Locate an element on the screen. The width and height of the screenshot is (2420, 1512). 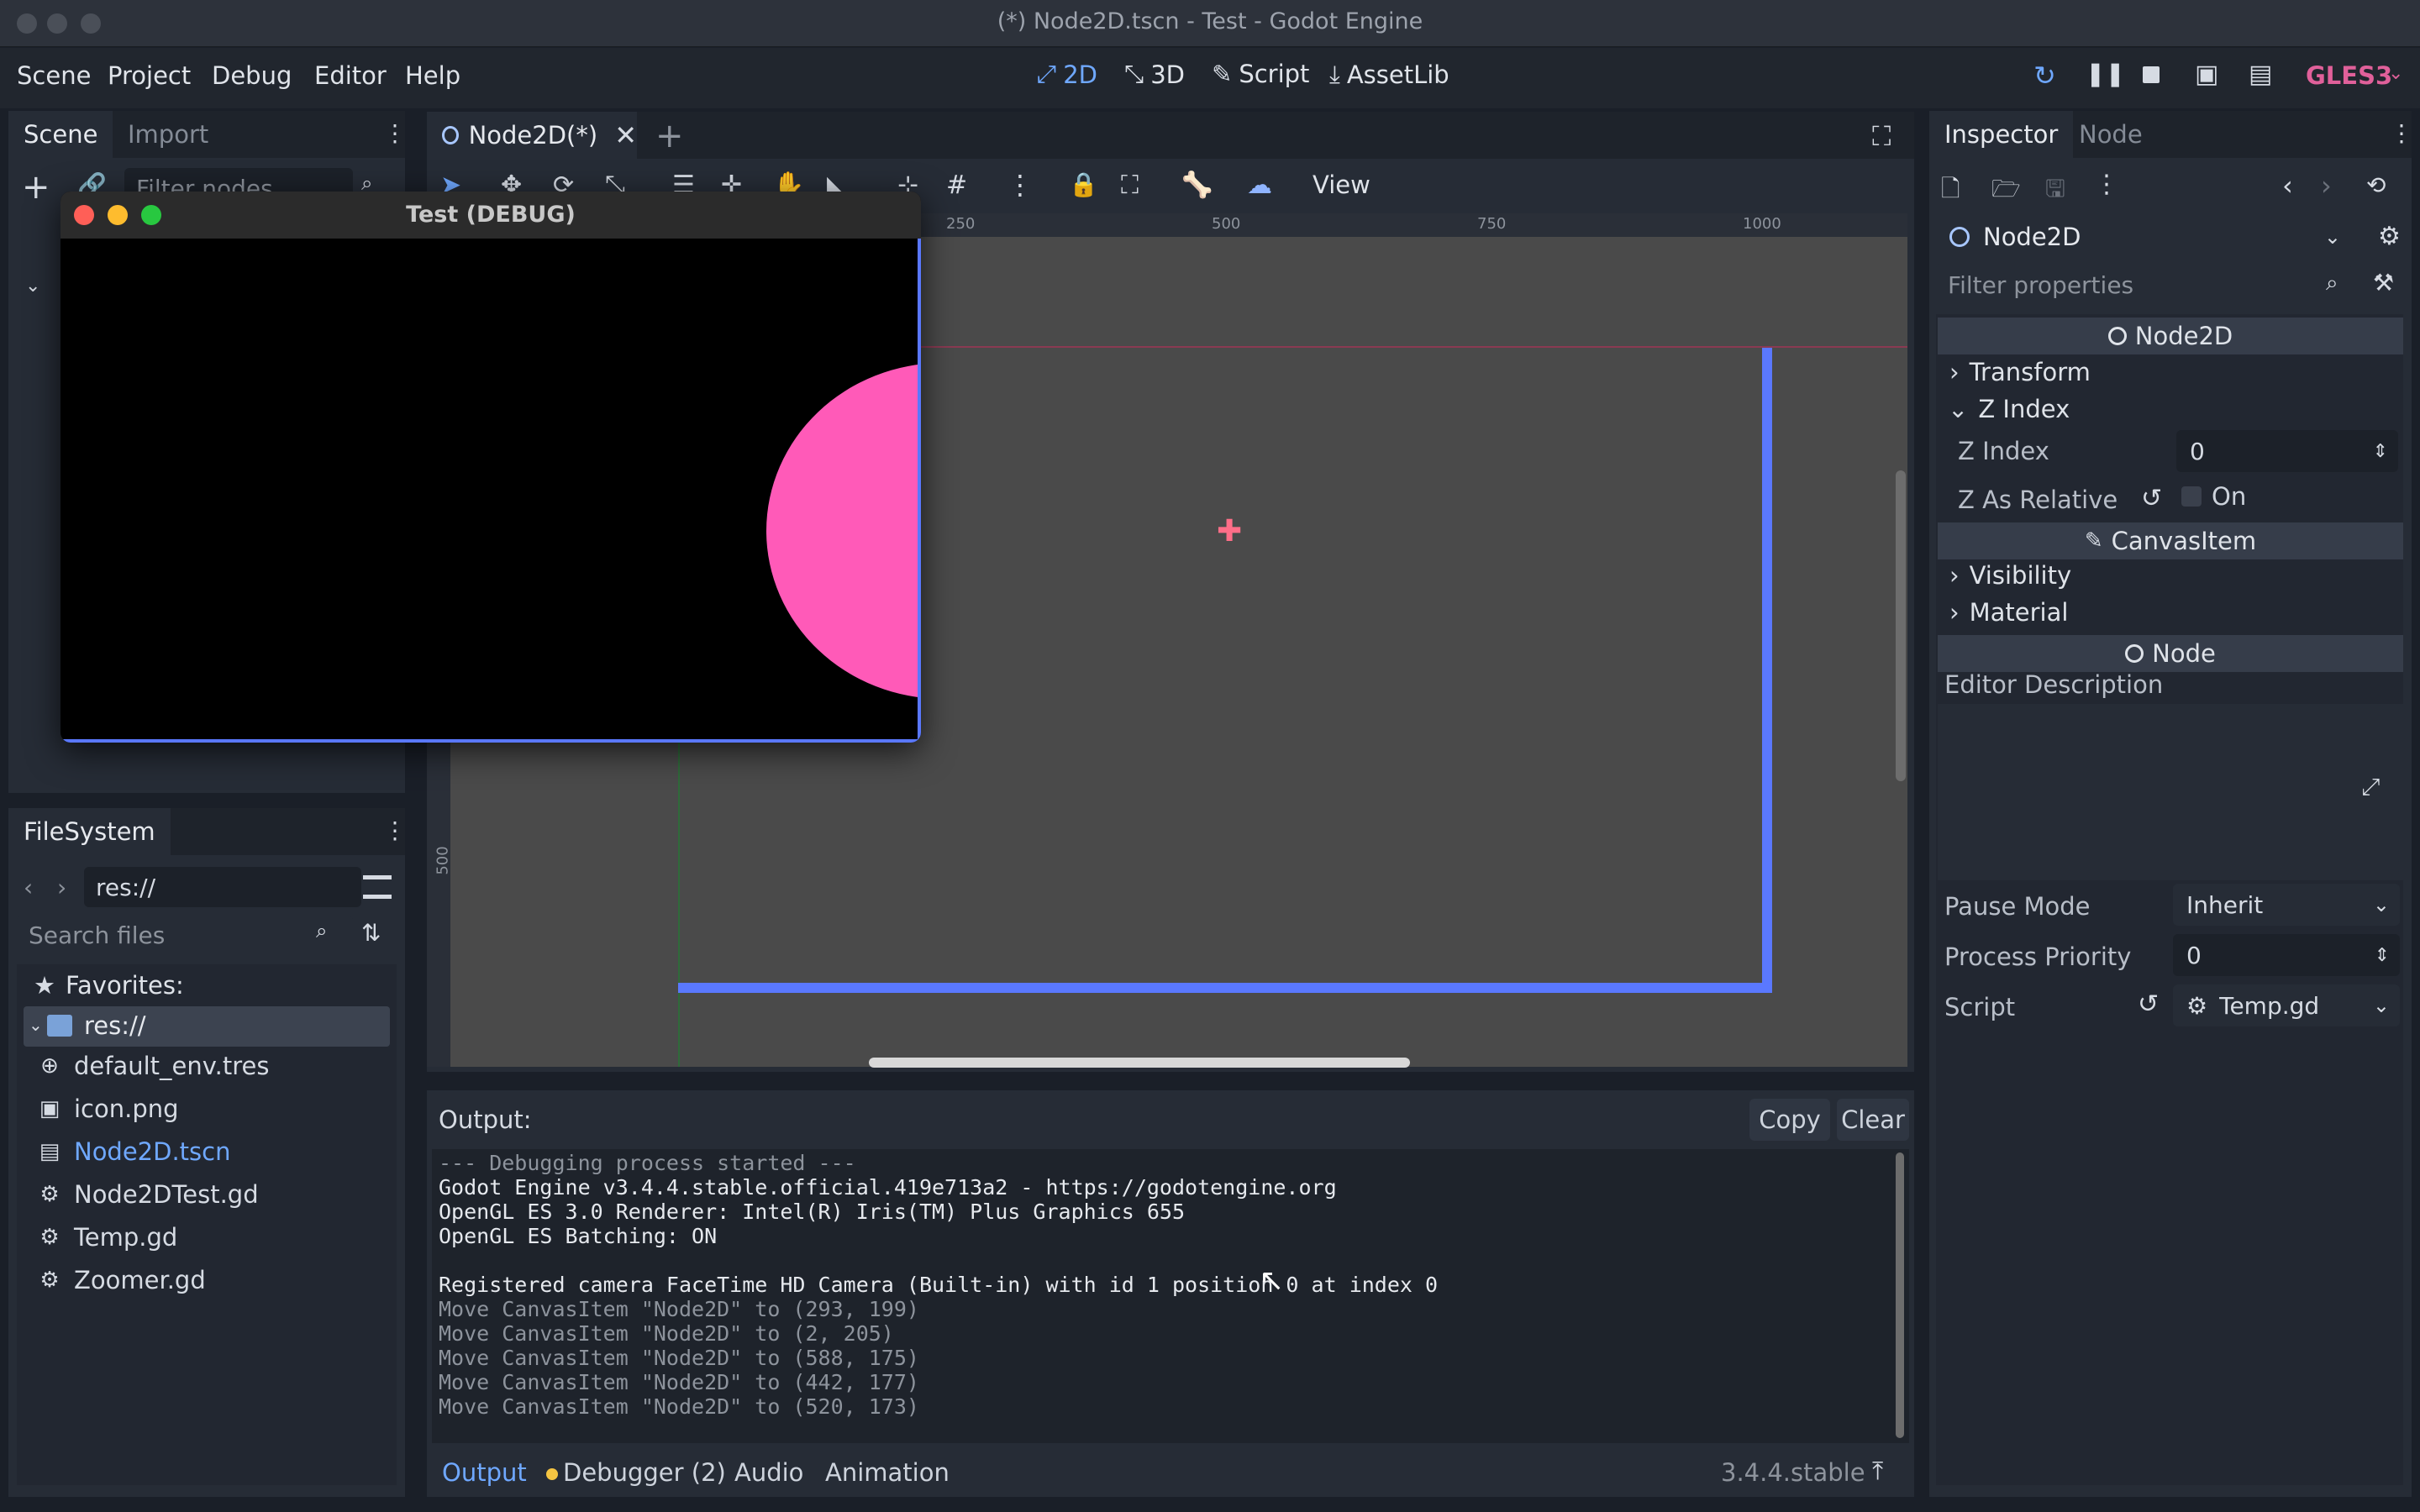
play-custom-scene-icon: ▤ is located at coordinates (2261, 74).